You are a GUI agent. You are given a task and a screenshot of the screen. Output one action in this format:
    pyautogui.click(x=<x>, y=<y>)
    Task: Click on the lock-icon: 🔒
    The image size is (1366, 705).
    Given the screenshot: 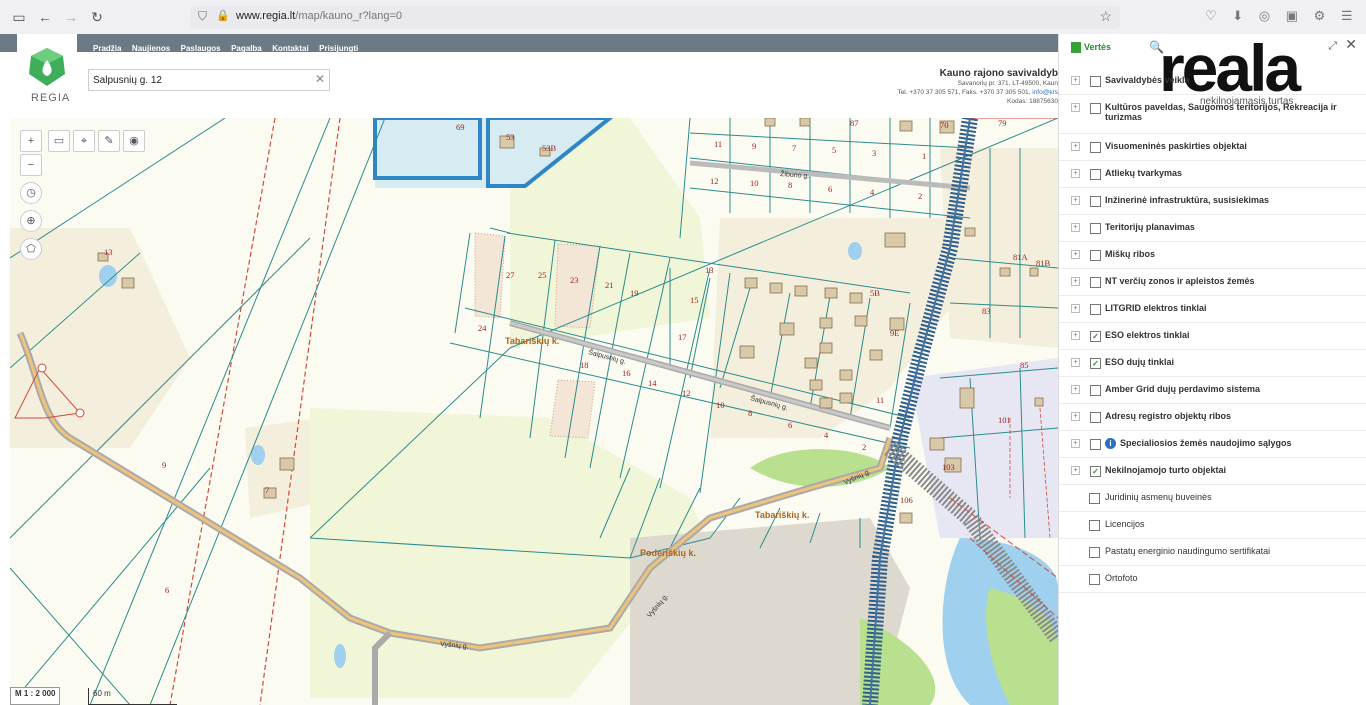 What is the action you would take?
    pyautogui.click(x=223, y=16)
    